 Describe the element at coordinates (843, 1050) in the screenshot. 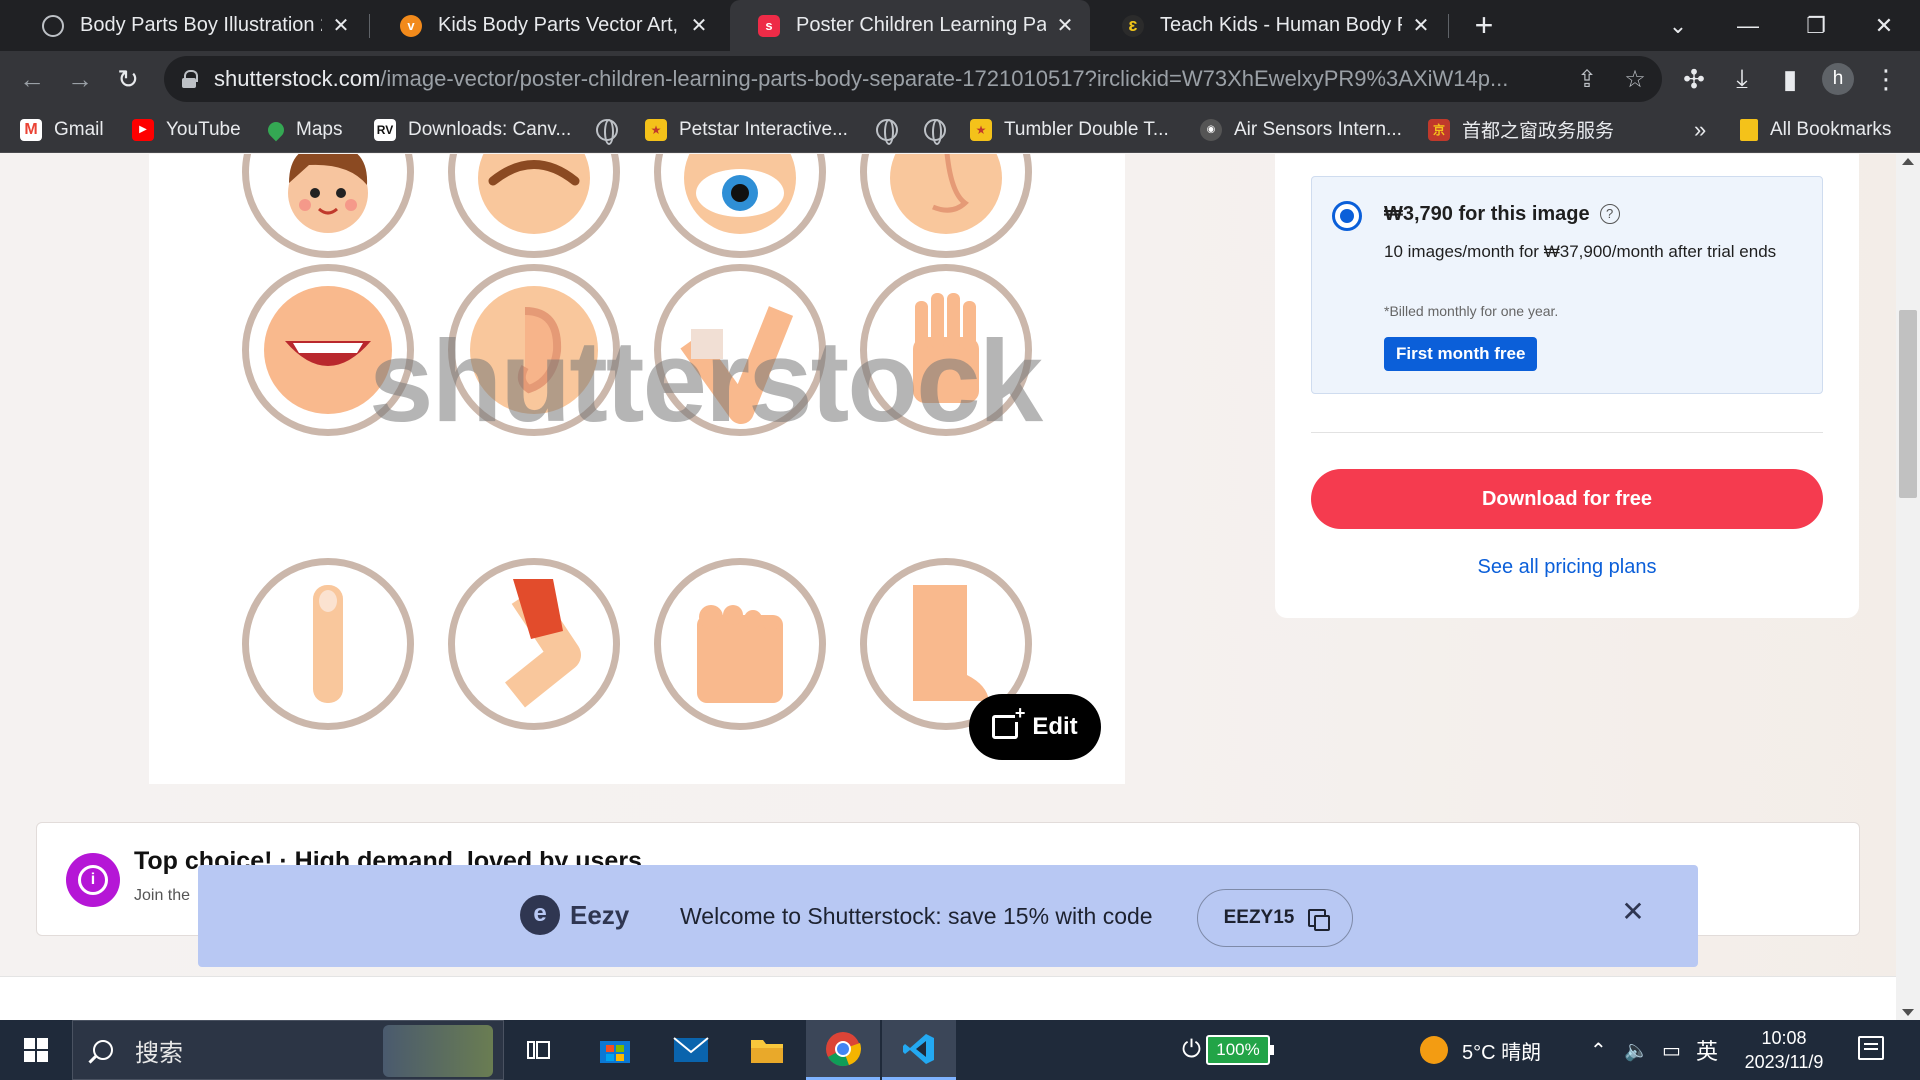

I see `chrome-icon` at that location.